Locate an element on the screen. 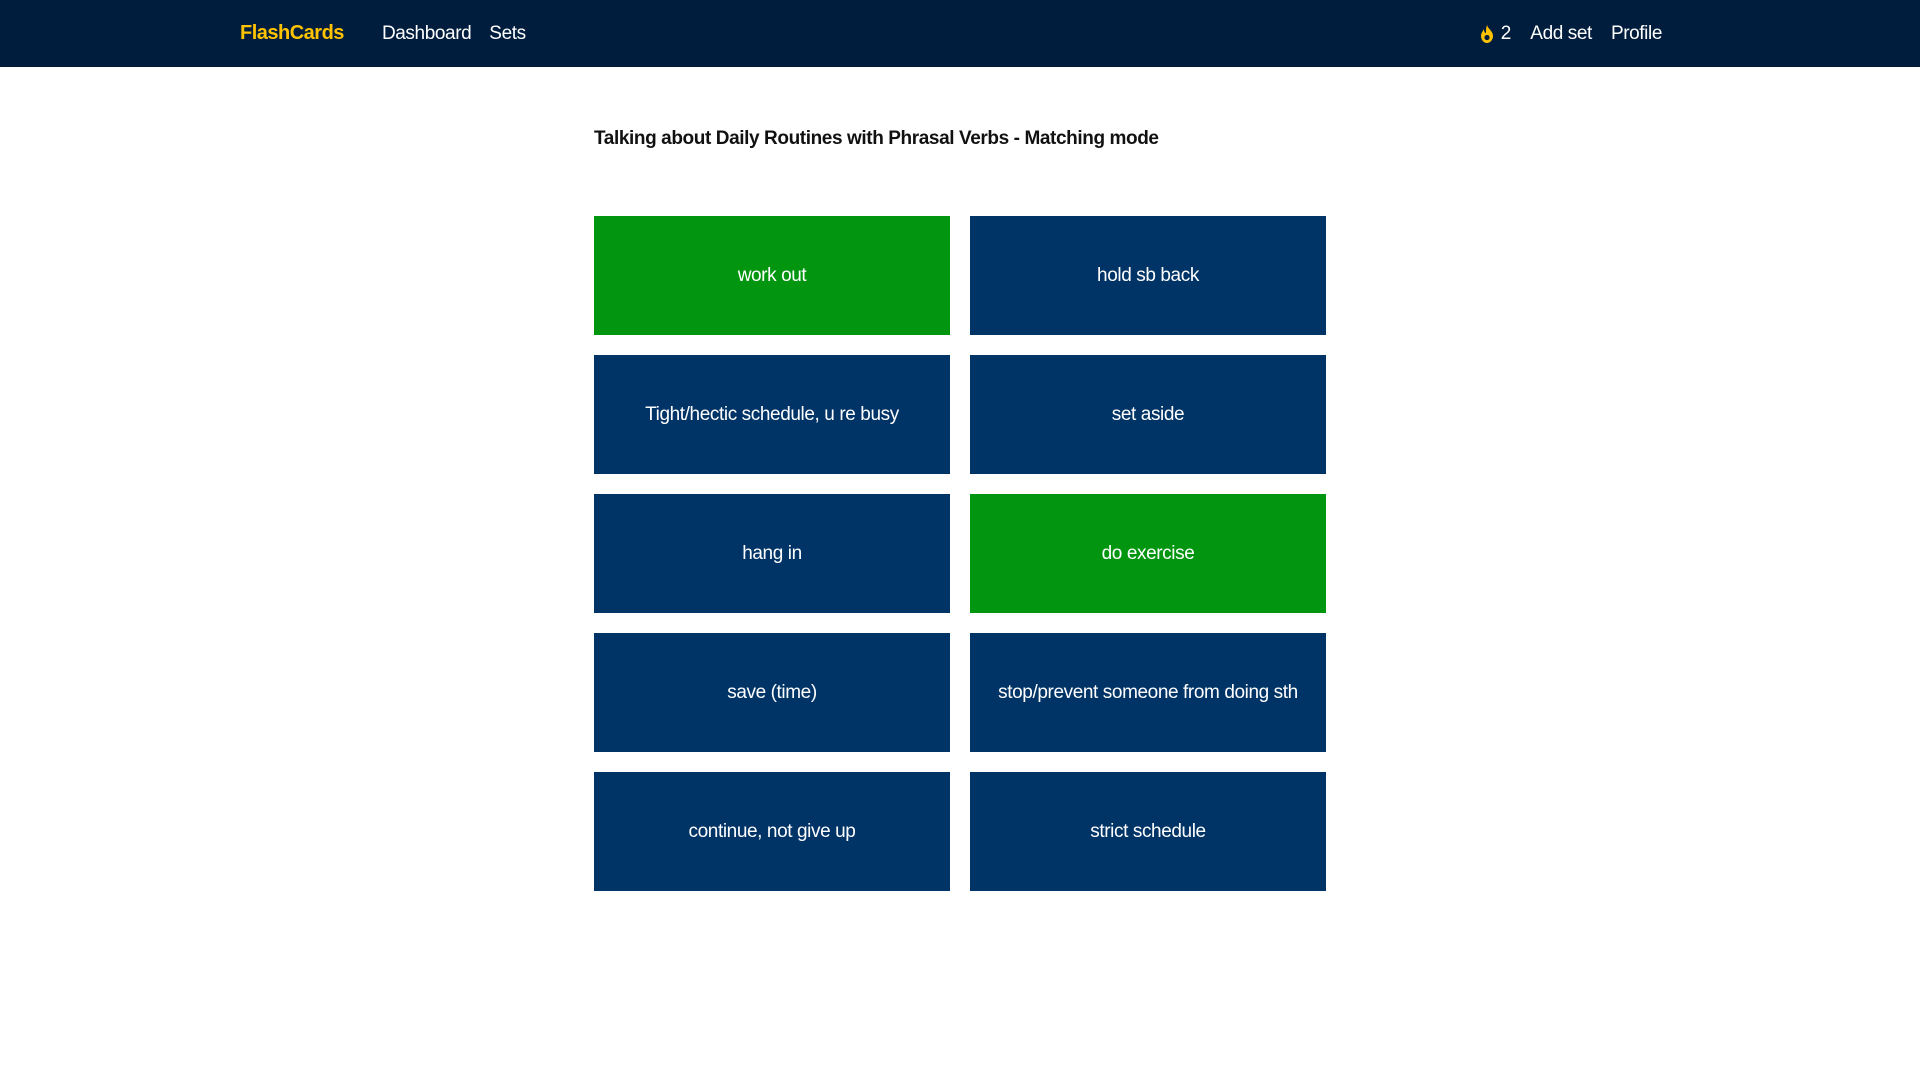  flame-icon is located at coordinates (1486, 33).